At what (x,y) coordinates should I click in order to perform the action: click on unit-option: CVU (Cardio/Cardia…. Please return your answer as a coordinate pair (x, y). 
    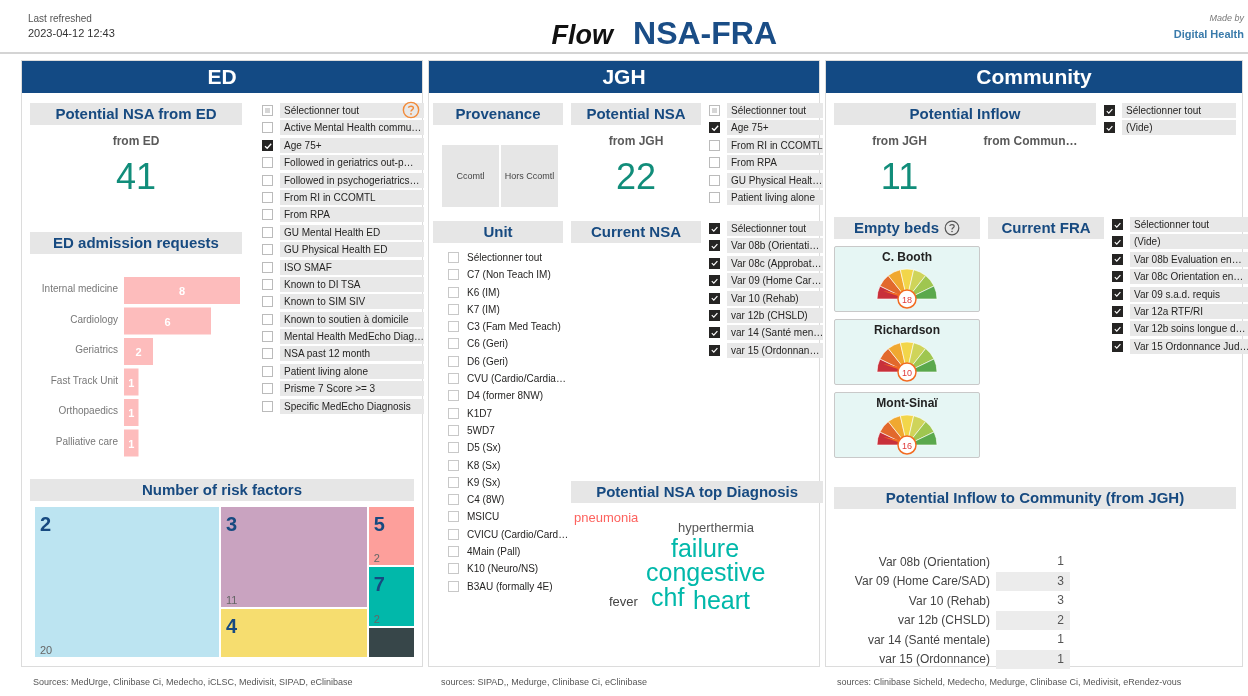
    Looking at the image, I should click on (516, 379).